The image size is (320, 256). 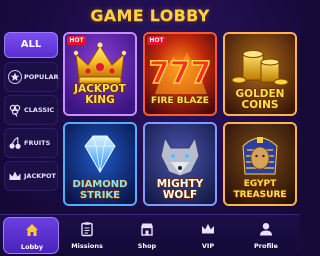 I want to click on page-title: GAME LOBBY, so click(x=150, y=15).